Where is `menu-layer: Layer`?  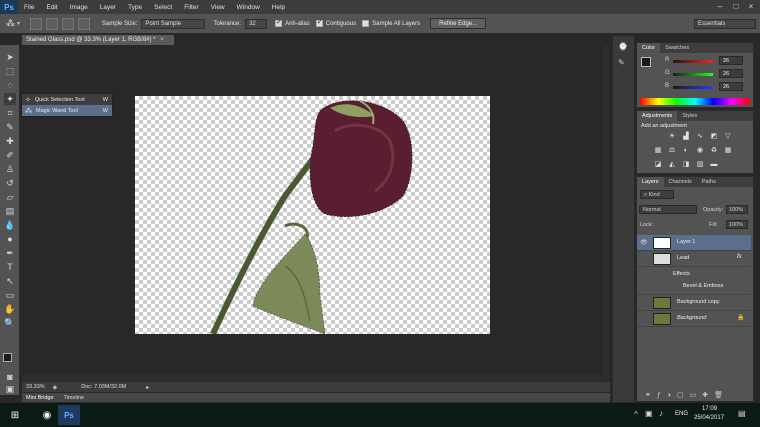
menu-layer: Layer is located at coordinates (108, 7).